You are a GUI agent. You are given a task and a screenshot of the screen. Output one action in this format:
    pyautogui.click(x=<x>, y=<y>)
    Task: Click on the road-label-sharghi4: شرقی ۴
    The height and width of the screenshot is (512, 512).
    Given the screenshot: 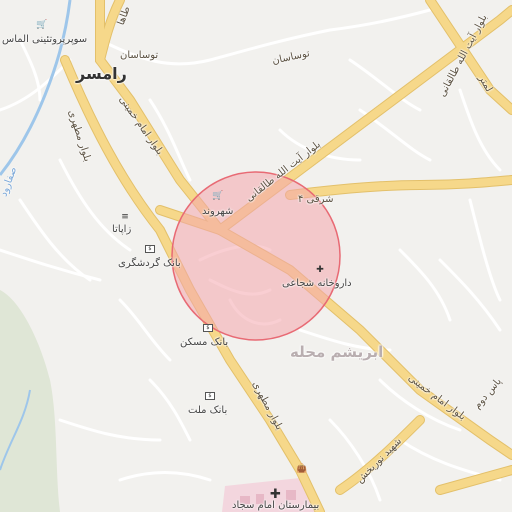 What is the action you would take?
    pyautogui.click(x=316, y=199)
    